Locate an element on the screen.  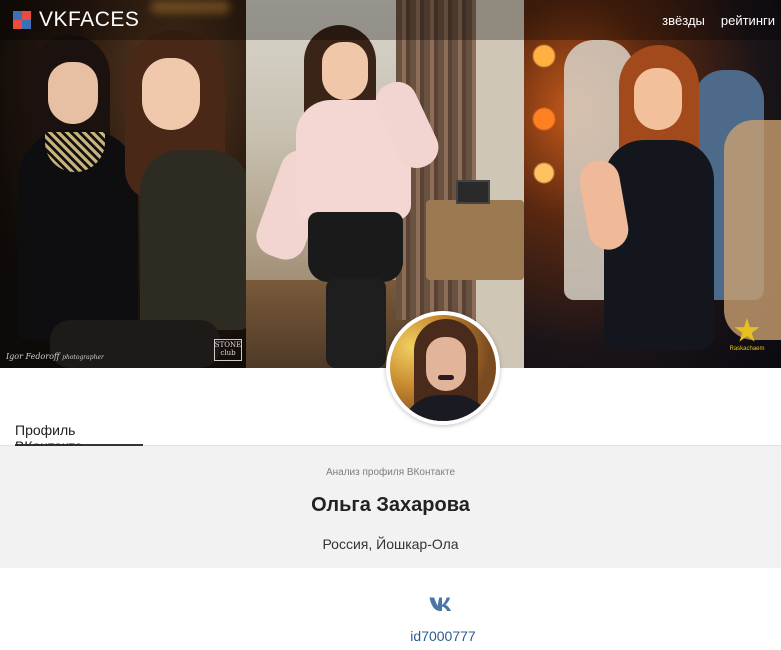
profile-name: Ольга Захарова is located at coordinates (390, 505).